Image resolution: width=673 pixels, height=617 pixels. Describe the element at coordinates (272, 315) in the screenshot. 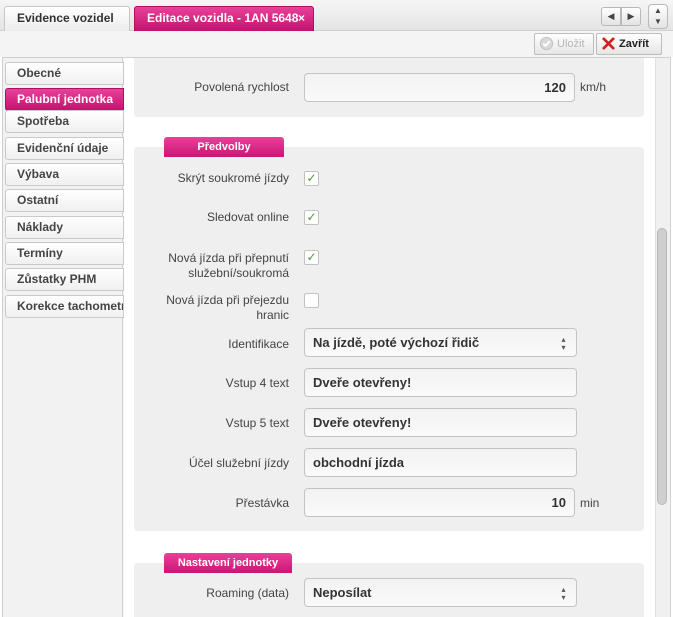

I see `new-trip-border-label-line2: hranic` at that location.